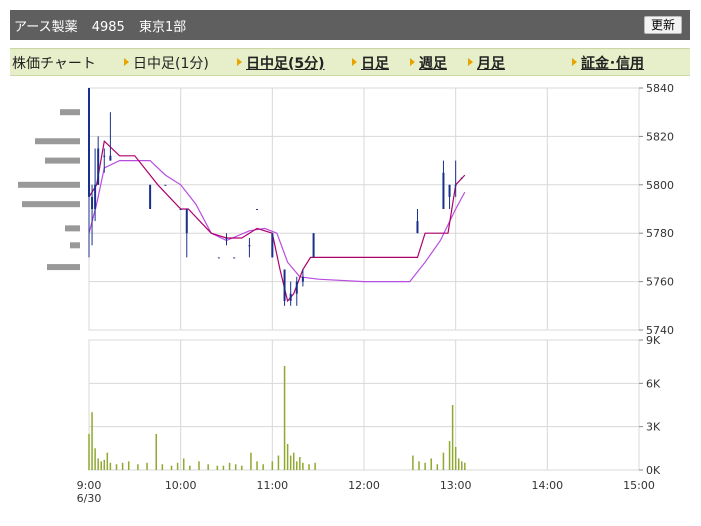  What do you see at coordinates (653, 383) in the screenshot?
I see `volume-tick-label: 6K` at bounding box center [653, 383].